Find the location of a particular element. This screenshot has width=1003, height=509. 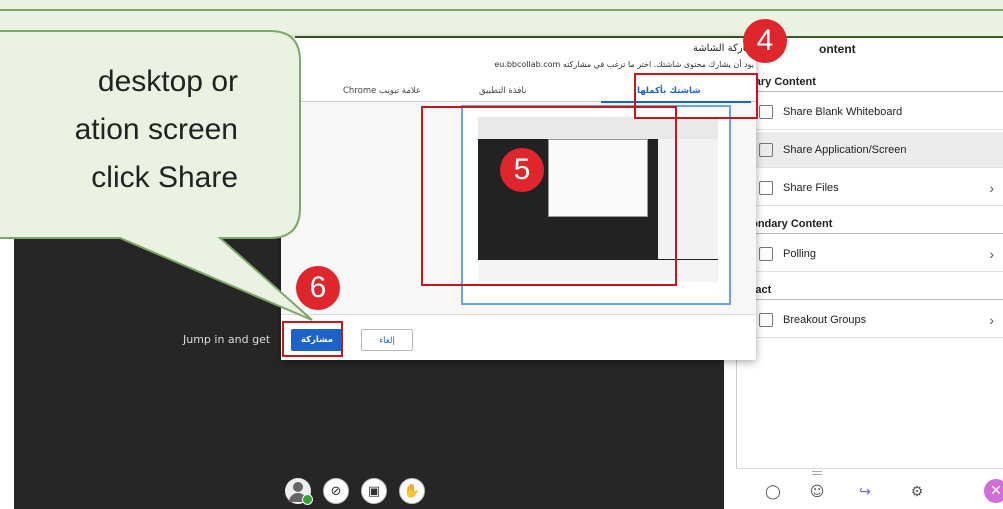

item-label: Share Application/Screen is located at coordinates (845, 149).